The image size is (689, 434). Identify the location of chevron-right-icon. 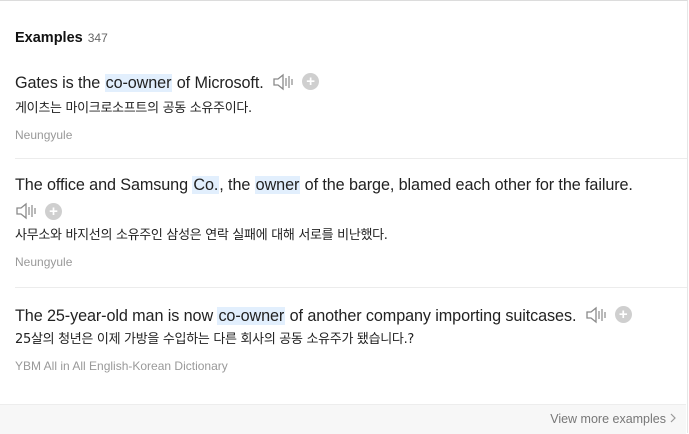
(673, 419).